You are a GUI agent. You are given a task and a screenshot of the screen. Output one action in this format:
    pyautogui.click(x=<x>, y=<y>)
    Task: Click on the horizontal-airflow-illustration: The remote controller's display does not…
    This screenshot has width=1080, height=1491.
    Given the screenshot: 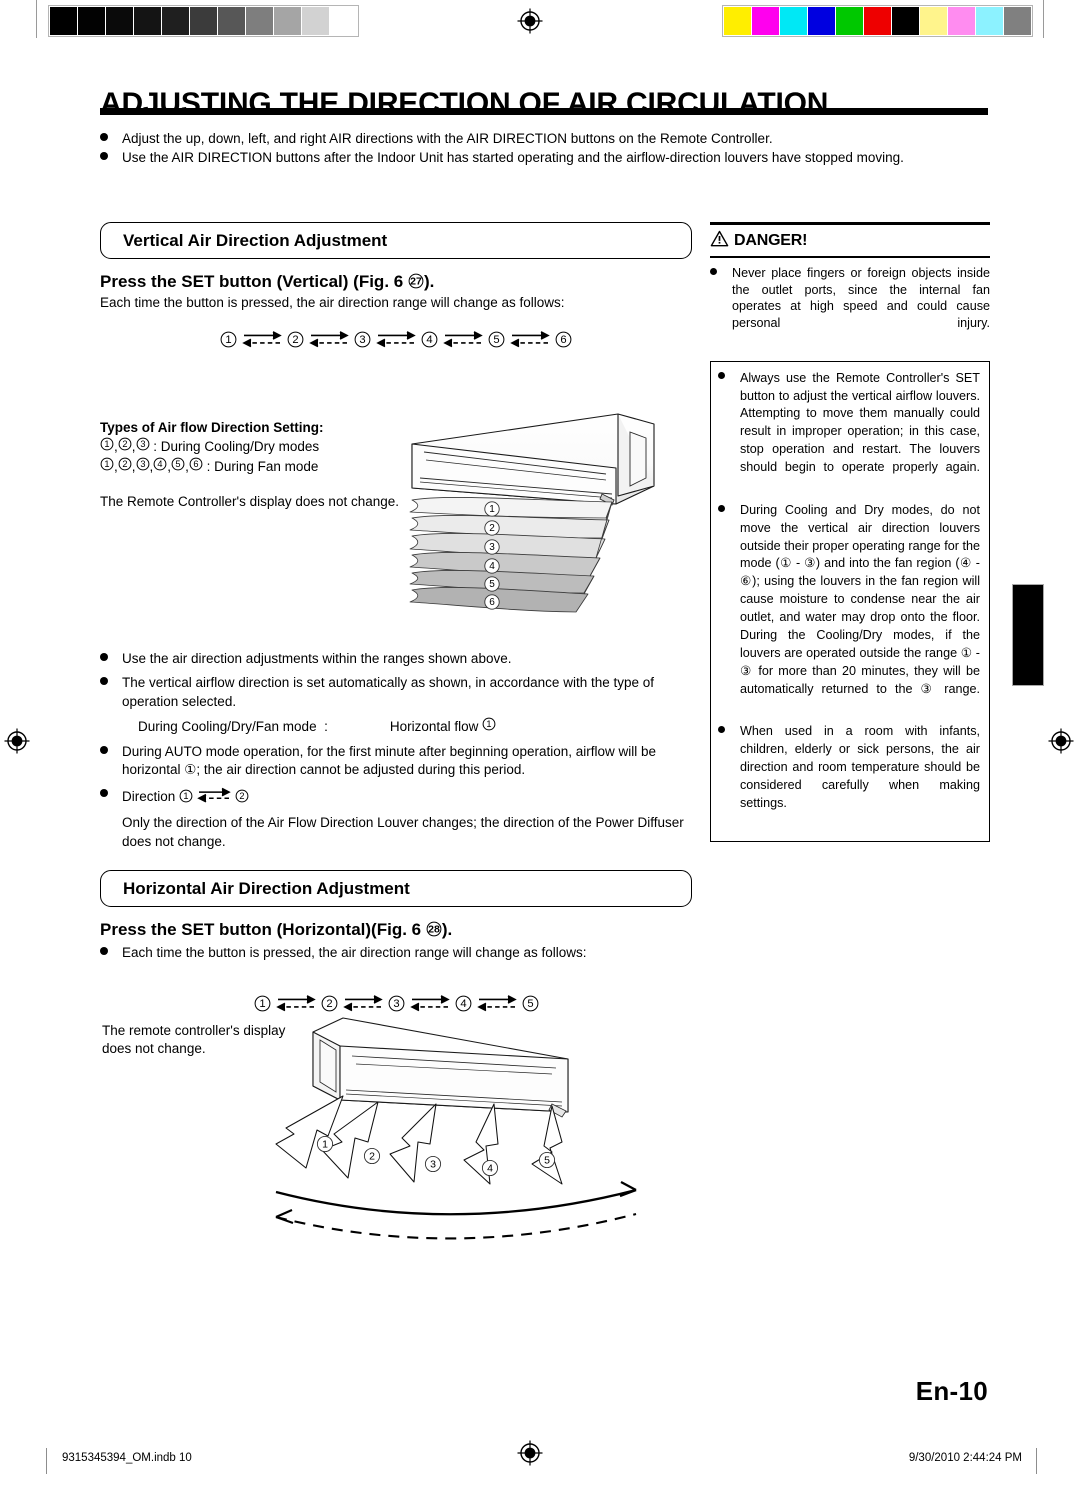 What is the action you would take?
    pyautogui.click(x=396, y=1137)
    